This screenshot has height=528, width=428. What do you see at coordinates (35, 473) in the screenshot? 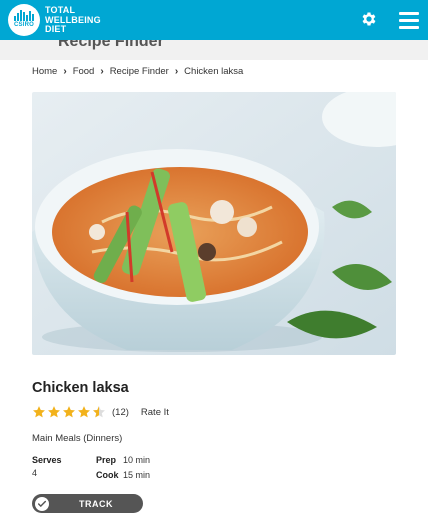
I see `serves-value: 4` at bounding box center [35, 473].